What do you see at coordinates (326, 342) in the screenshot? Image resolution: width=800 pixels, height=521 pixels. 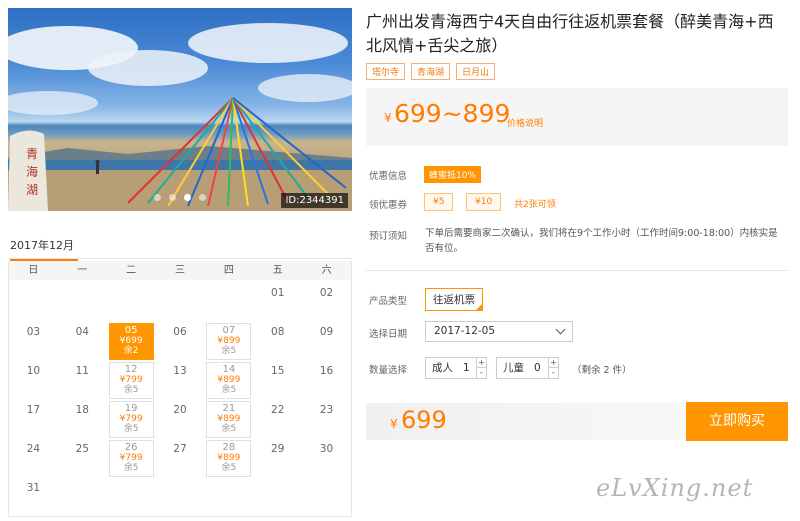 I see `calendar-day: 09` at bounding box center [326, 342].